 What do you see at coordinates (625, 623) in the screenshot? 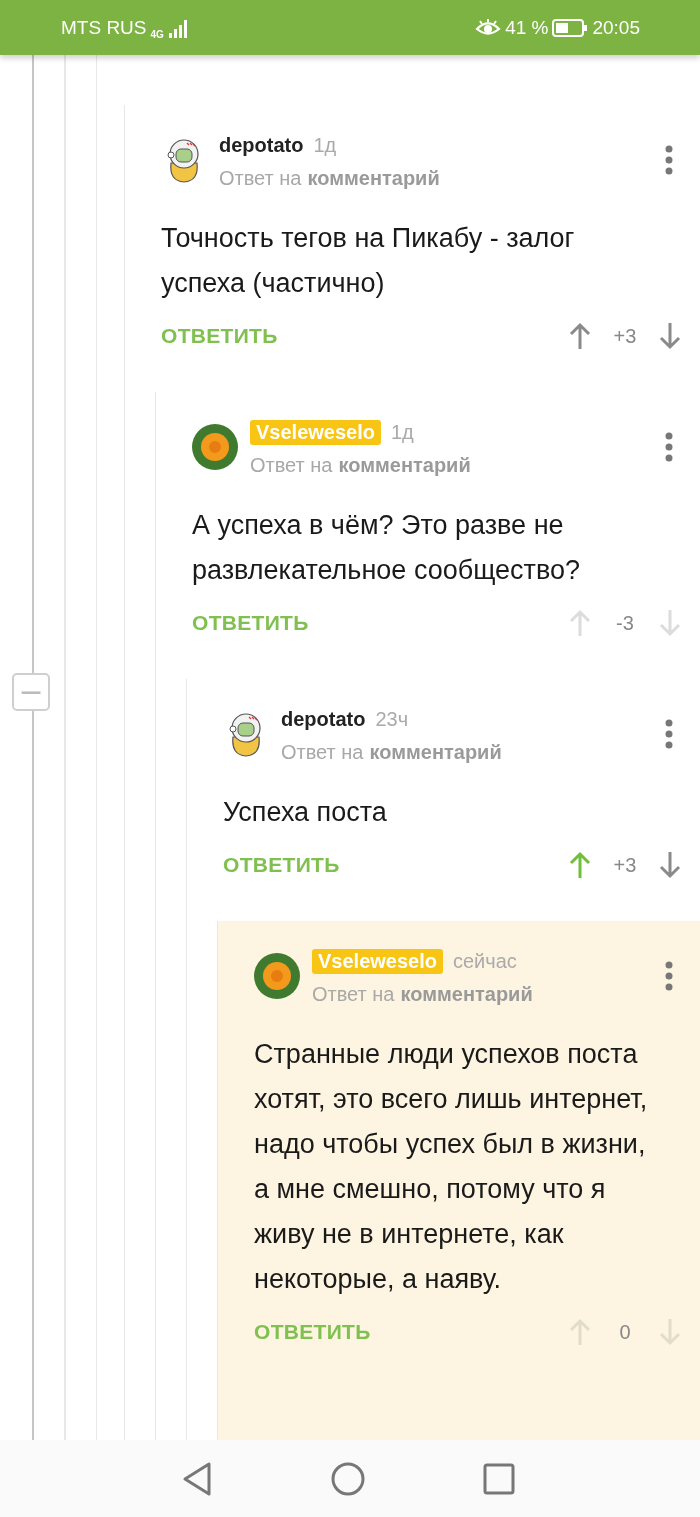
I see `comment-rating: -3` at bounding box center [625, 623].